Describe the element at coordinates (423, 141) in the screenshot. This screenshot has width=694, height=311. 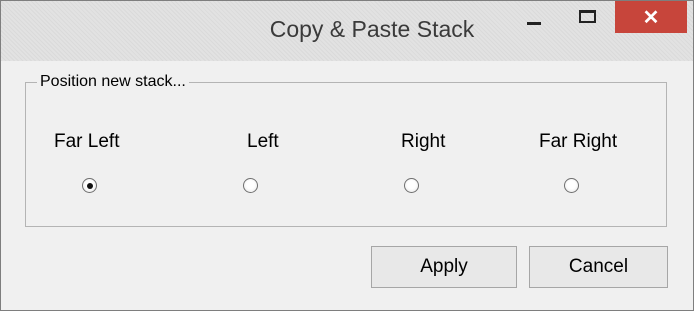
I see `option-label-right: Right` at that location.